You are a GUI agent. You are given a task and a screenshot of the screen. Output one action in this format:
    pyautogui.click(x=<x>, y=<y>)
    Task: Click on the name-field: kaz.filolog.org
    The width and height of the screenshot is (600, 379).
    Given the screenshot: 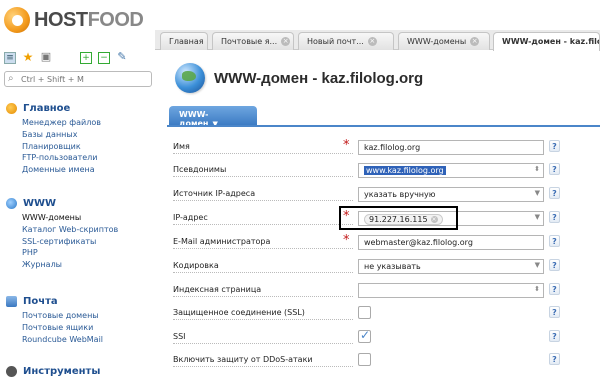 What is the action you would take?
    pyautogui.click(x=451, y=147)
    